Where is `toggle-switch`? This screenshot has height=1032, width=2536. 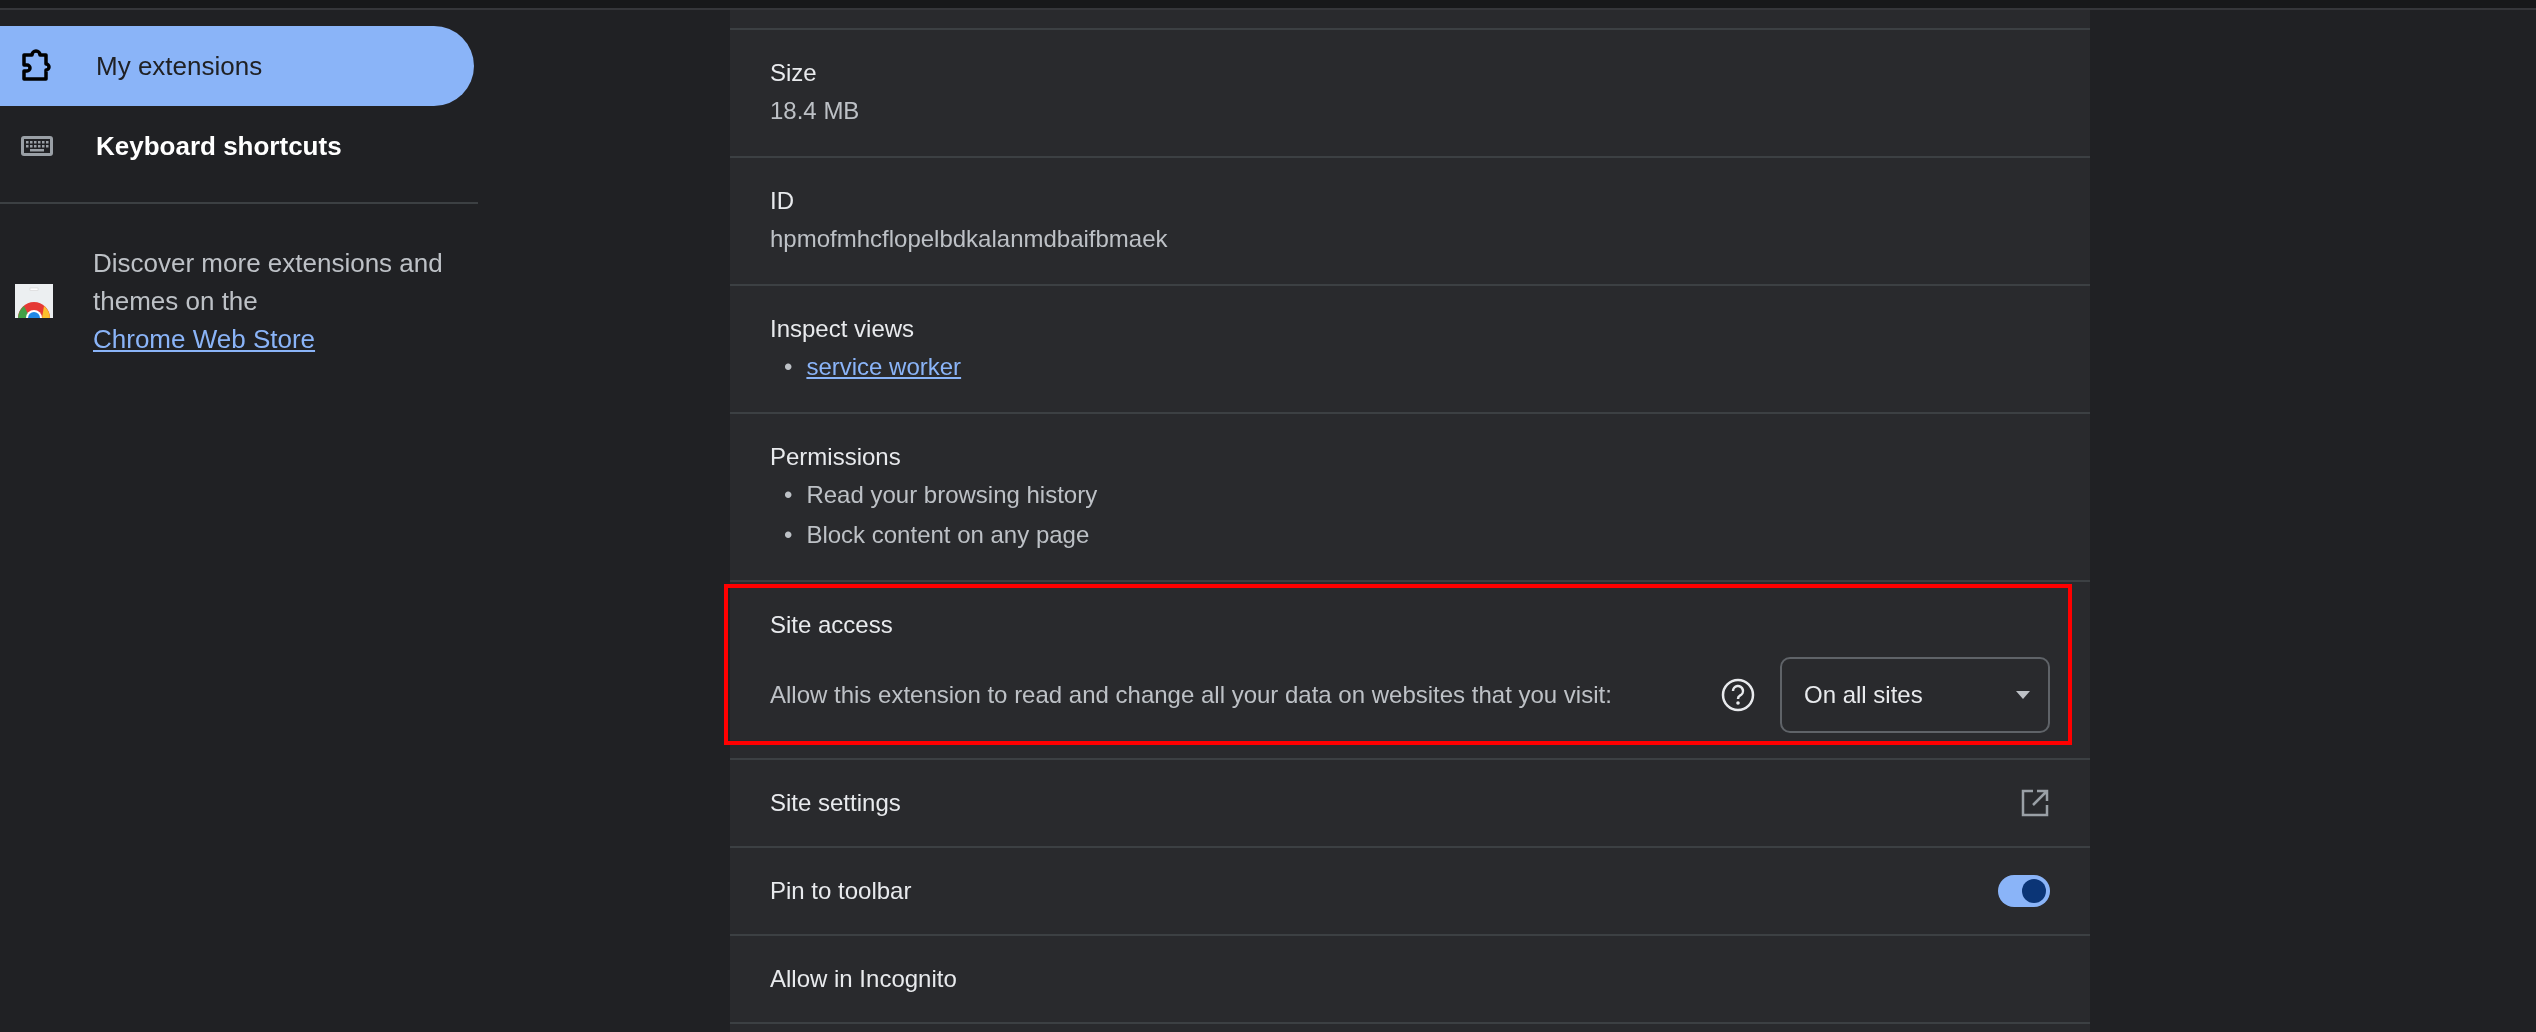
toggle-switch is located at coordinates (2024, 891).